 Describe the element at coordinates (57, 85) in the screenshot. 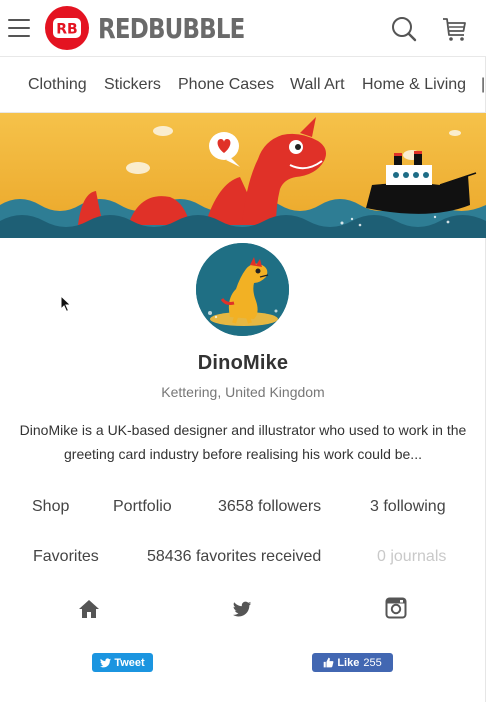

I see `nav-item-clothing: Clothing` at that location.